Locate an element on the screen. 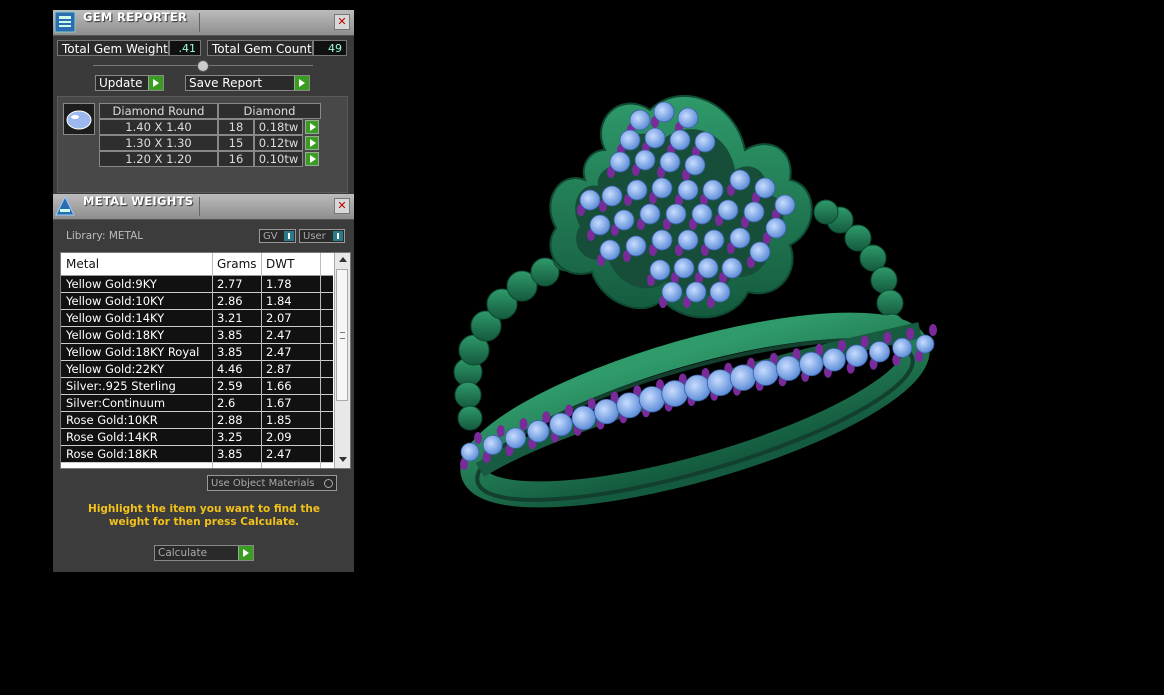 Image resolution: width=1164 pixels, height=695 pixels. user-toggle: User is located at coordinates (322, 236).